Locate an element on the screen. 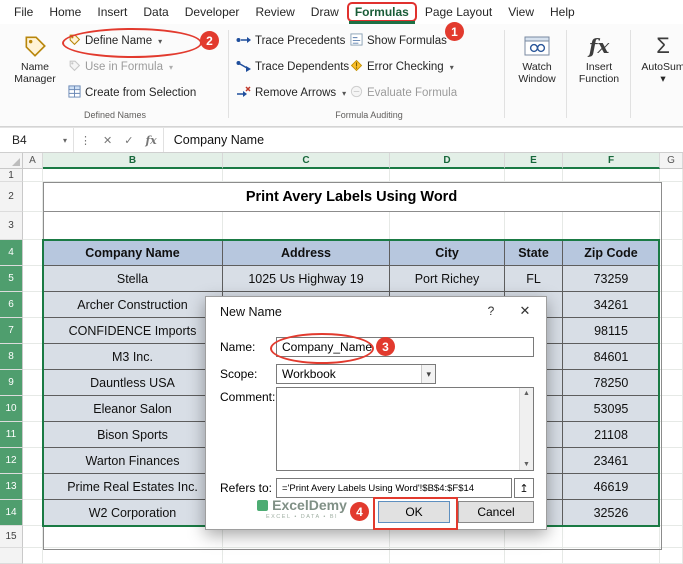 The width and height of the screenshot is (683, 564). row-header: 15 is located at coordinates (11, 537).